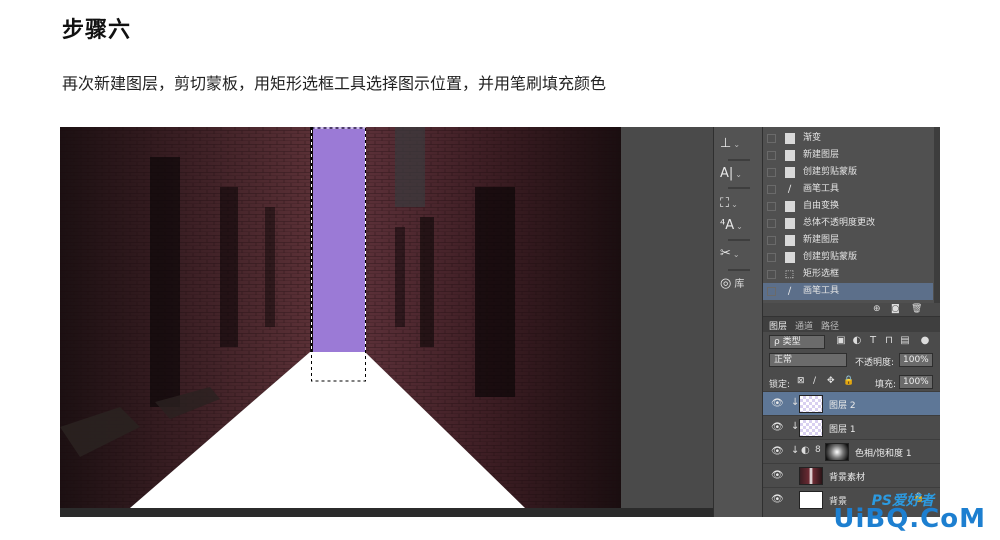  What do you see at coordinates (804, 325) in the screenshot?
I see `tab-channels: 通道` at bounding box center [804, 325].